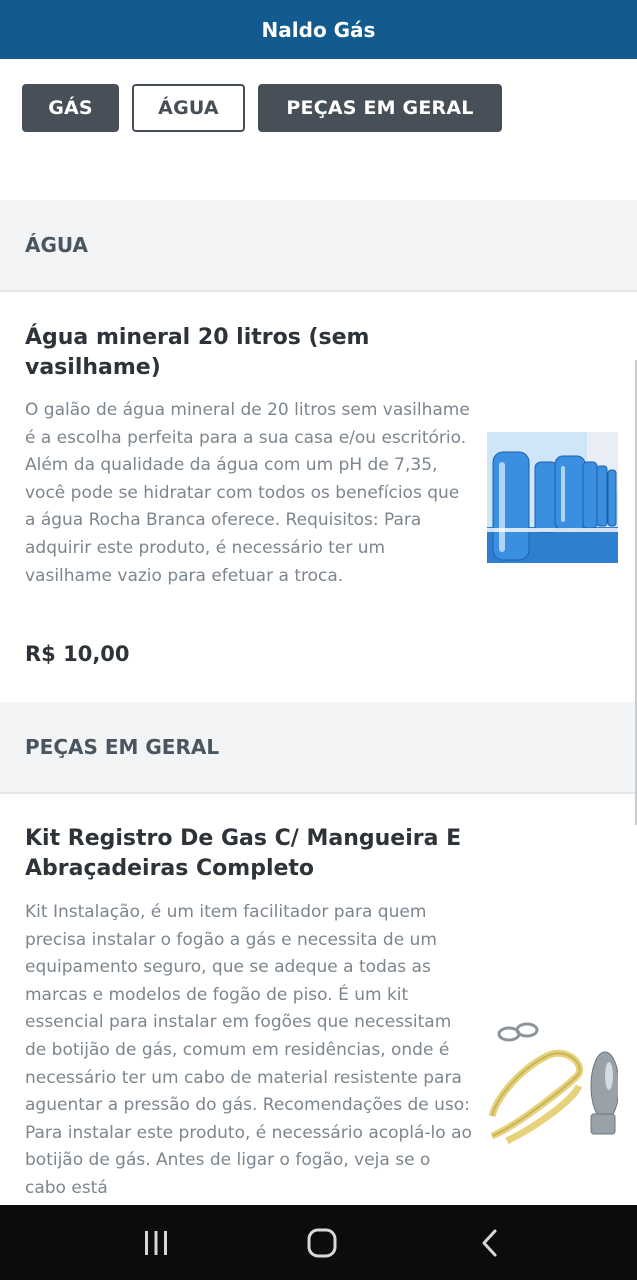 Image resolution: width=637 pixels, height=1280 pixels. Describe the element at coordinates (122, 747) in the screenshot. I see `section-title: PEÇAS EM GERAL` at that location.